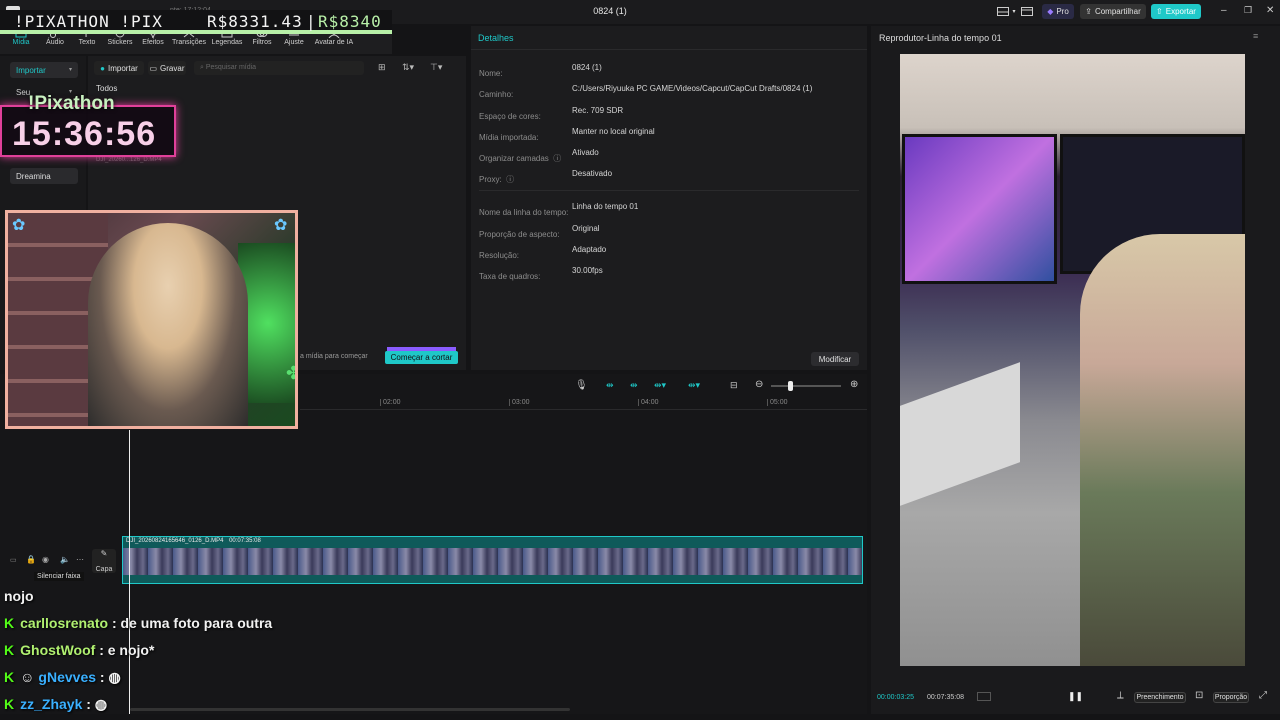  Describe the element at coordinates (104, 553) in the screenshot. I see `pencil-icon: ✎` at that location.